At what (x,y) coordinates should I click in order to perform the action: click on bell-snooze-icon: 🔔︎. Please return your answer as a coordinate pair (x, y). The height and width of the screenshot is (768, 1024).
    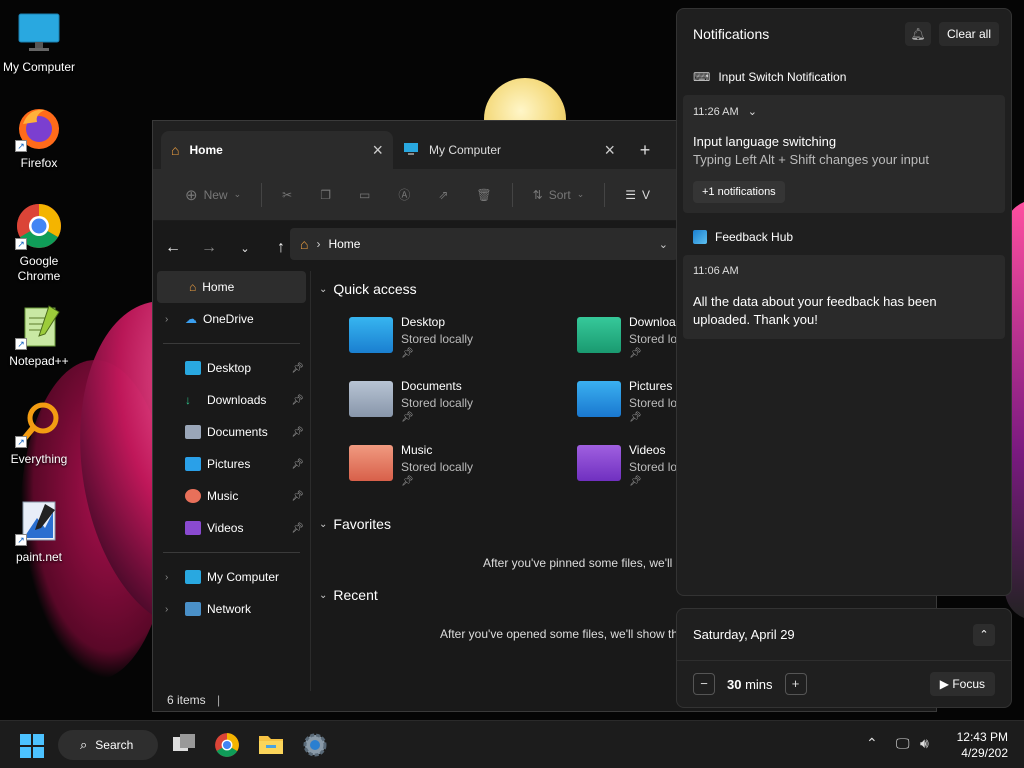
    Looking at the image, I should click on (918, 34).